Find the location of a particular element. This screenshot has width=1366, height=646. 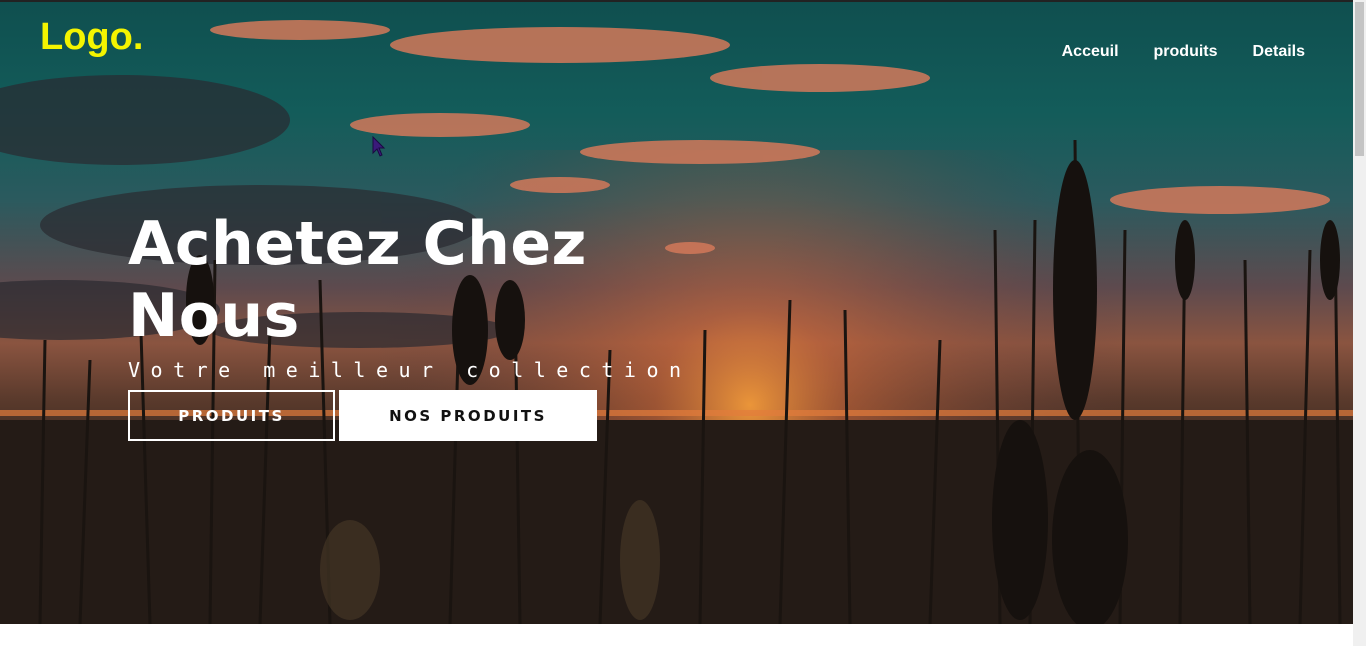

hero-tagline: Votre meilleur collection is located at coordinates (410, 370).